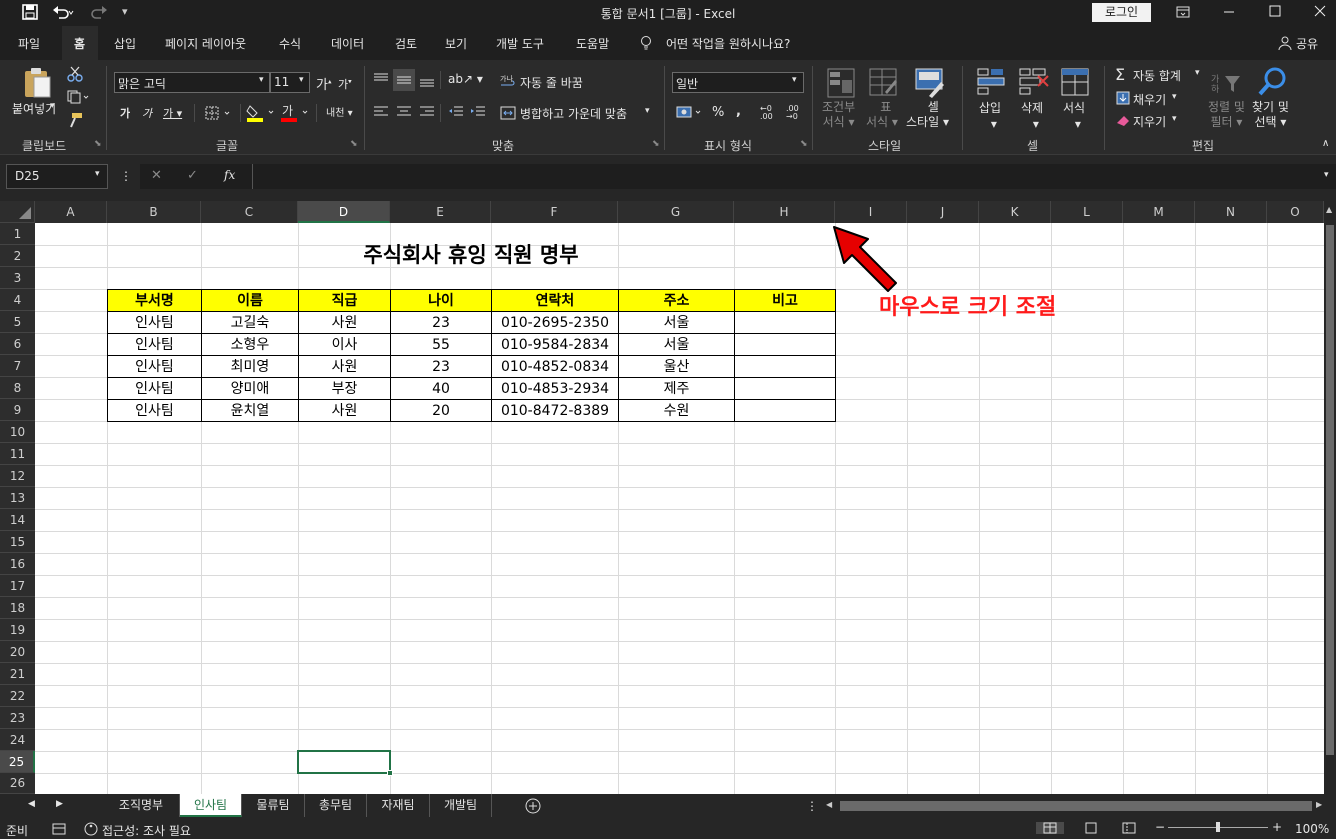 This screenshot has height=839, width=1336. What do you see at coordinates (347, 43) in the screenshot?
I see `tab-data: 데이터` at bounding box center [347, 43].